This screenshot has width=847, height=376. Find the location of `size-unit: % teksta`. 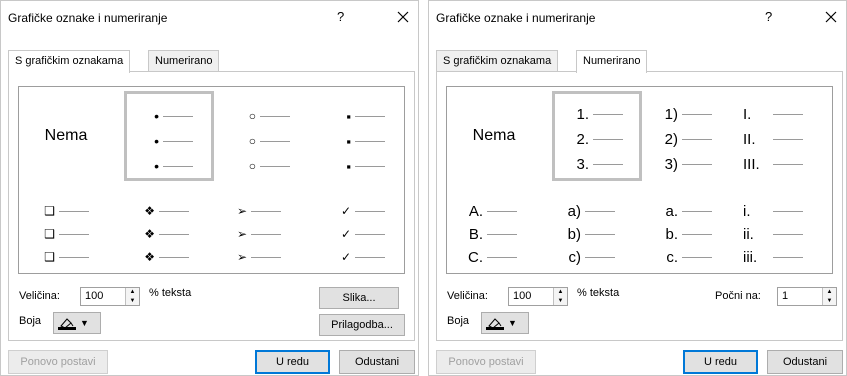

size-unit: % teksta is located at coordinates (170, 293).